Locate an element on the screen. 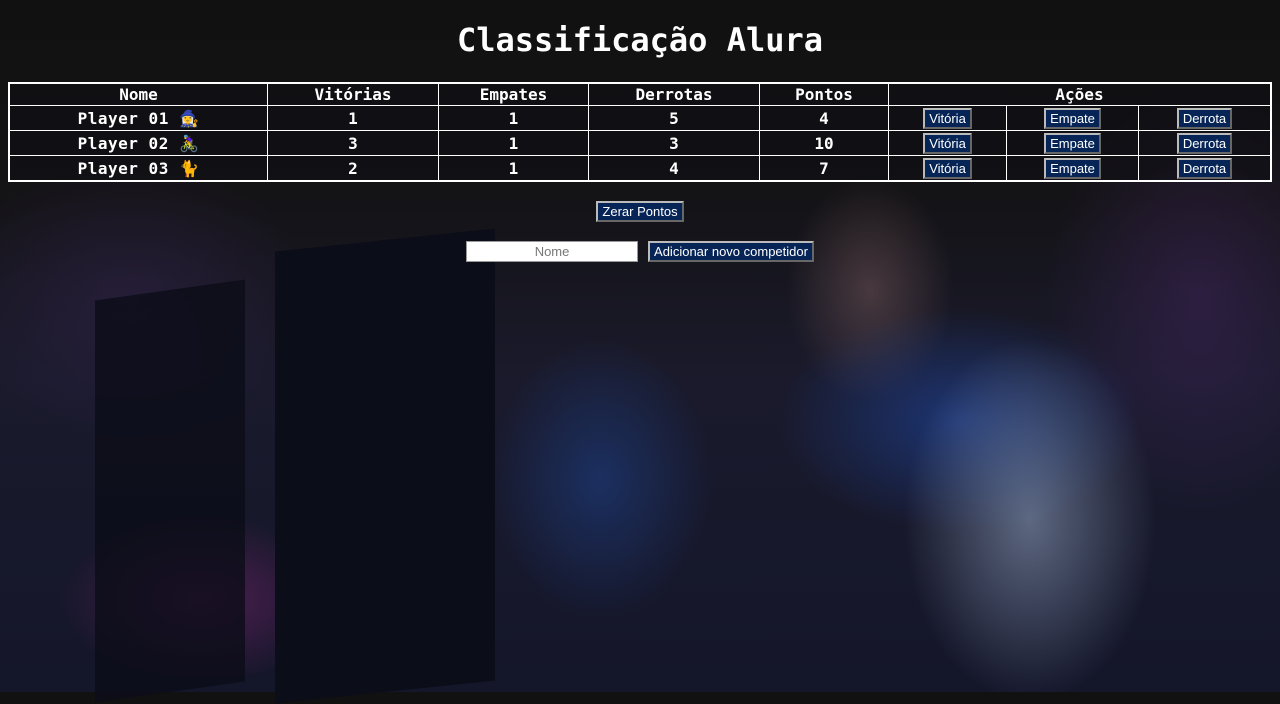 The height and width of the screenshot is (704, 1280). losses-value: 5 is located at coordinates (674, 118).